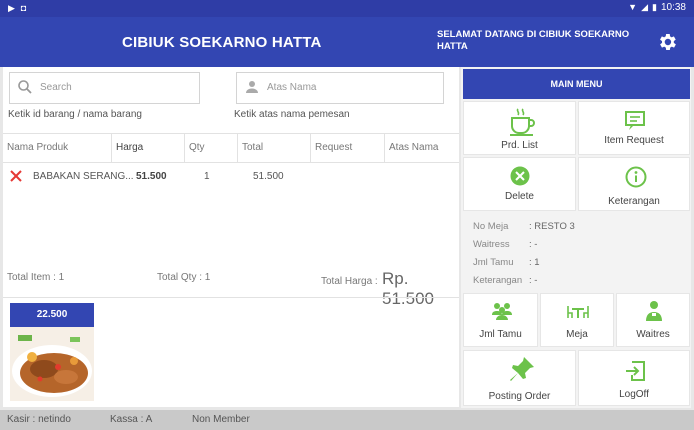 The image size is (694, 430). I want to click on product-list-label: Prd. List, so click(519, 145).